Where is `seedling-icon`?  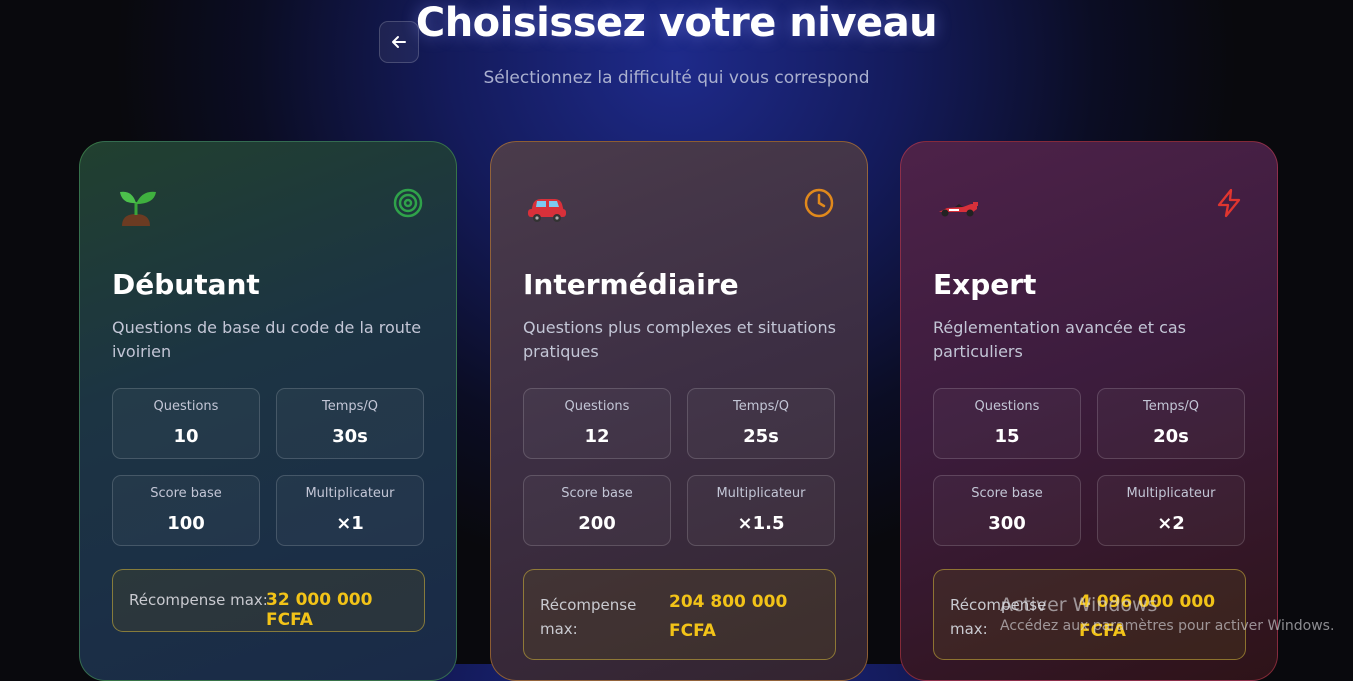
seedling-icon is located at coordinates (138, 208).